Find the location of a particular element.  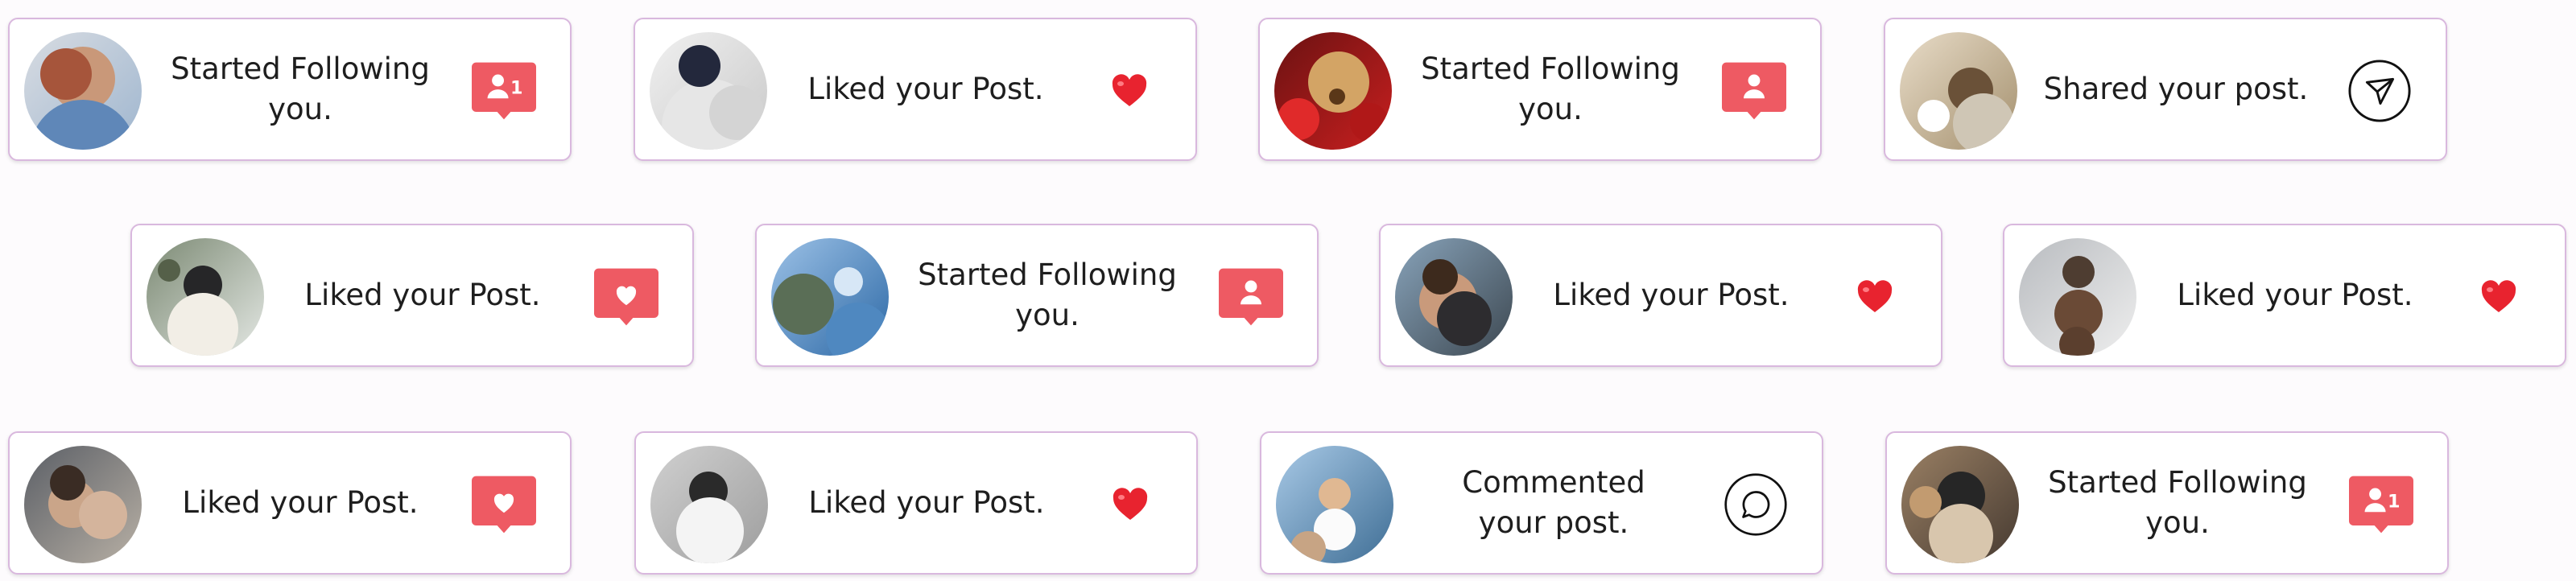

send-icon is located at coordinates (2379, 91).